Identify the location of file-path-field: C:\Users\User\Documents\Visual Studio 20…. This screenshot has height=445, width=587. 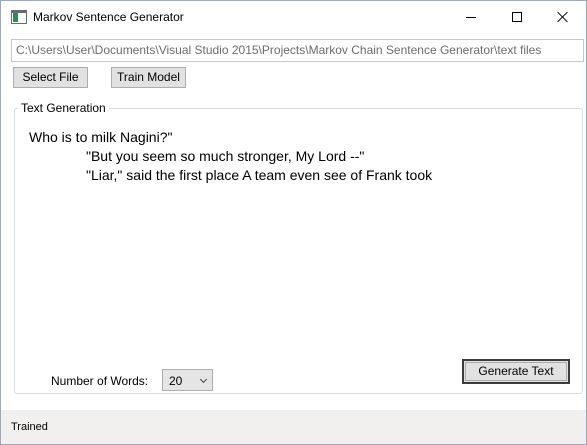
(297, 50).